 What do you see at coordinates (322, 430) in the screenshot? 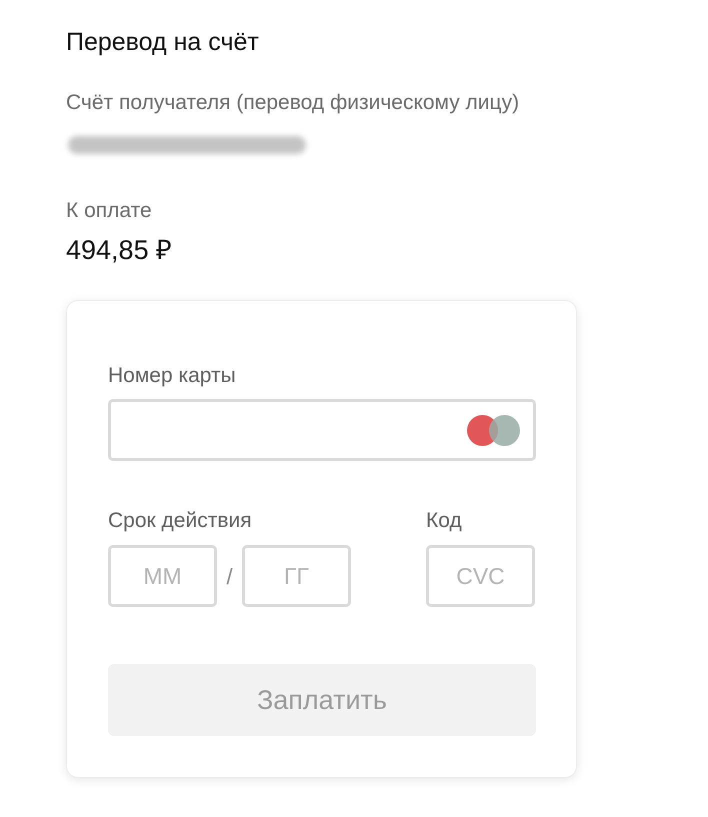
I see `card-number-field` at bounding box center [322, 430].